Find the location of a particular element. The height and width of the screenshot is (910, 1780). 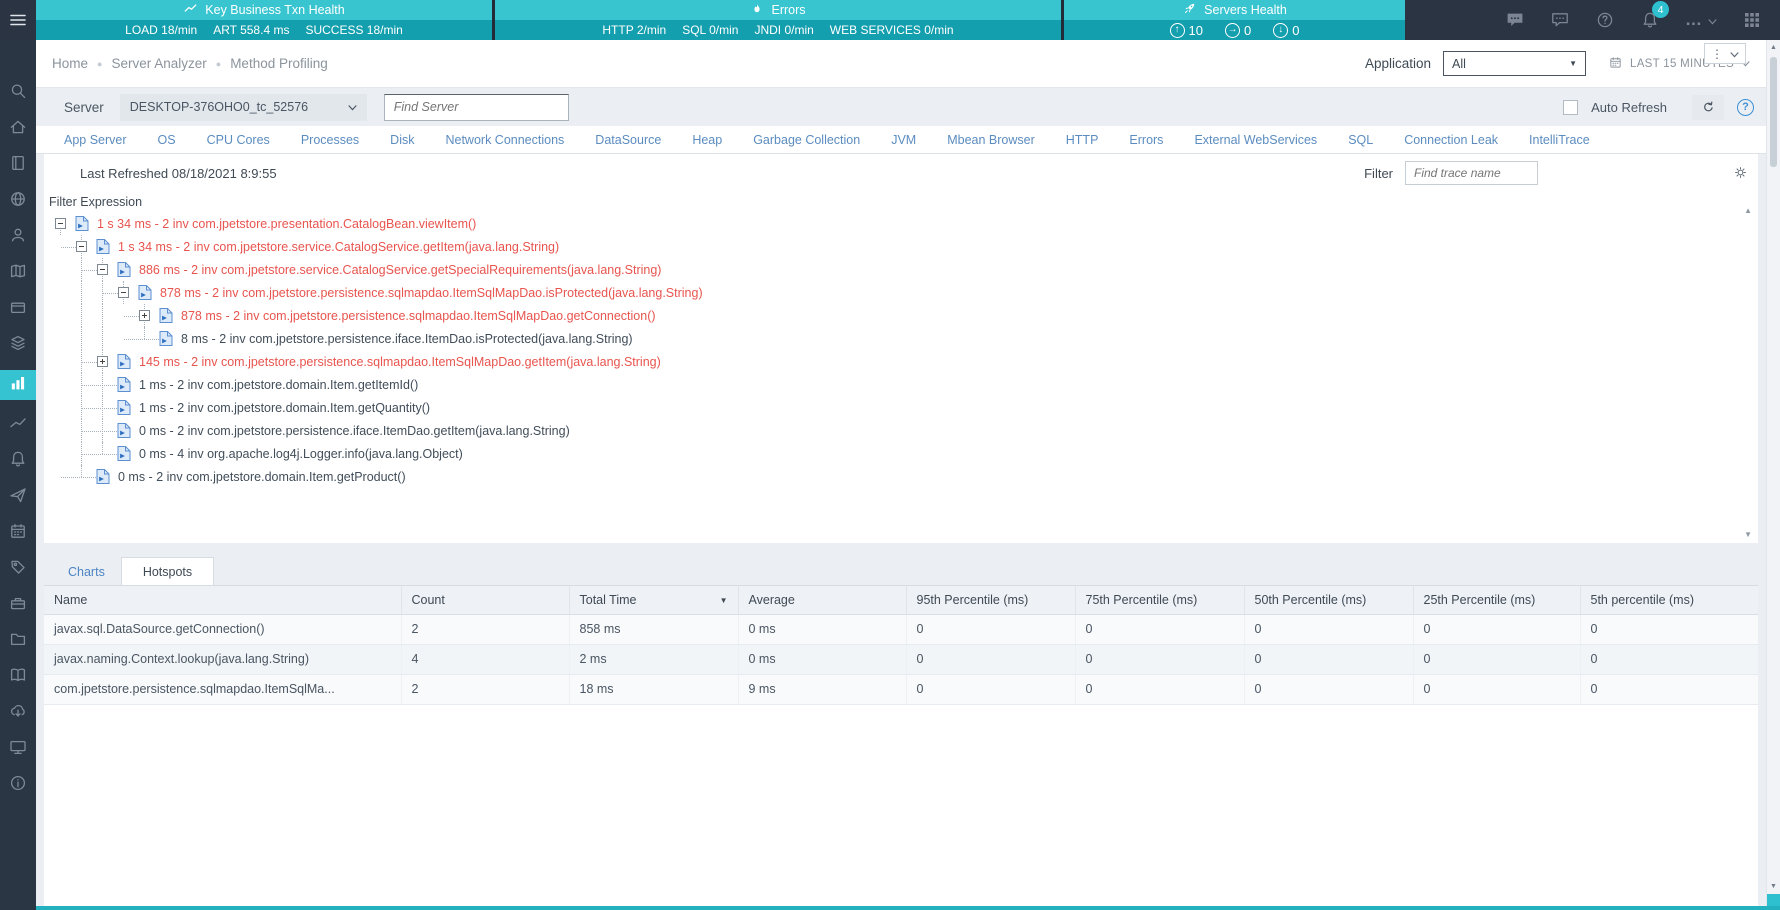

apps-grid-icon is located at coordinates (1752, 20).